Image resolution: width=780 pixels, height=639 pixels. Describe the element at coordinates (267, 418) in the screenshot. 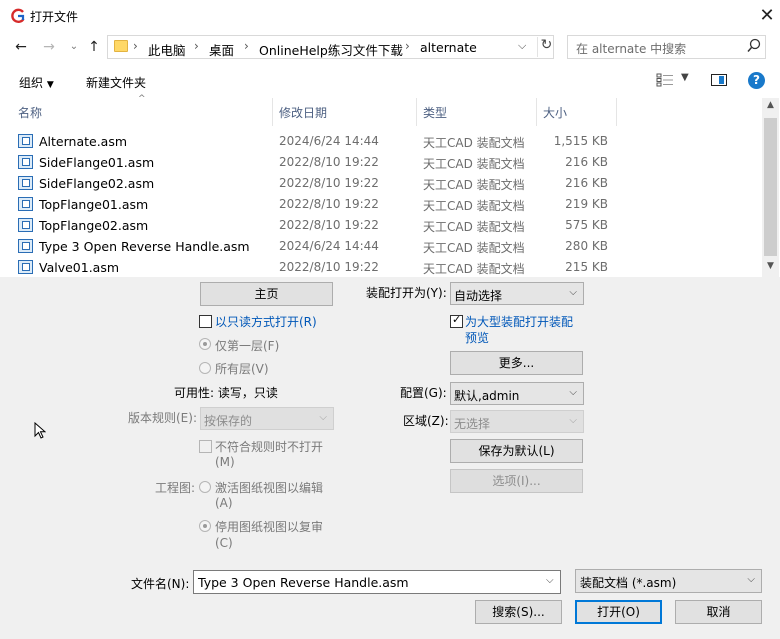

I see `version-rule-select: 按保存的 ⌵` at that location.